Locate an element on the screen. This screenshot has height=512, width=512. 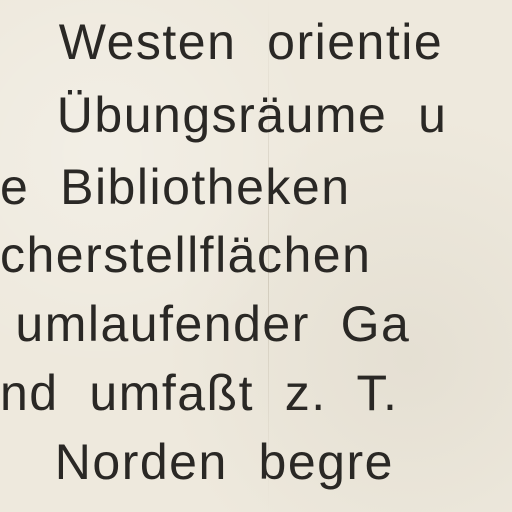
text-line-7: Norden begre is located at coordinates (209, 462).